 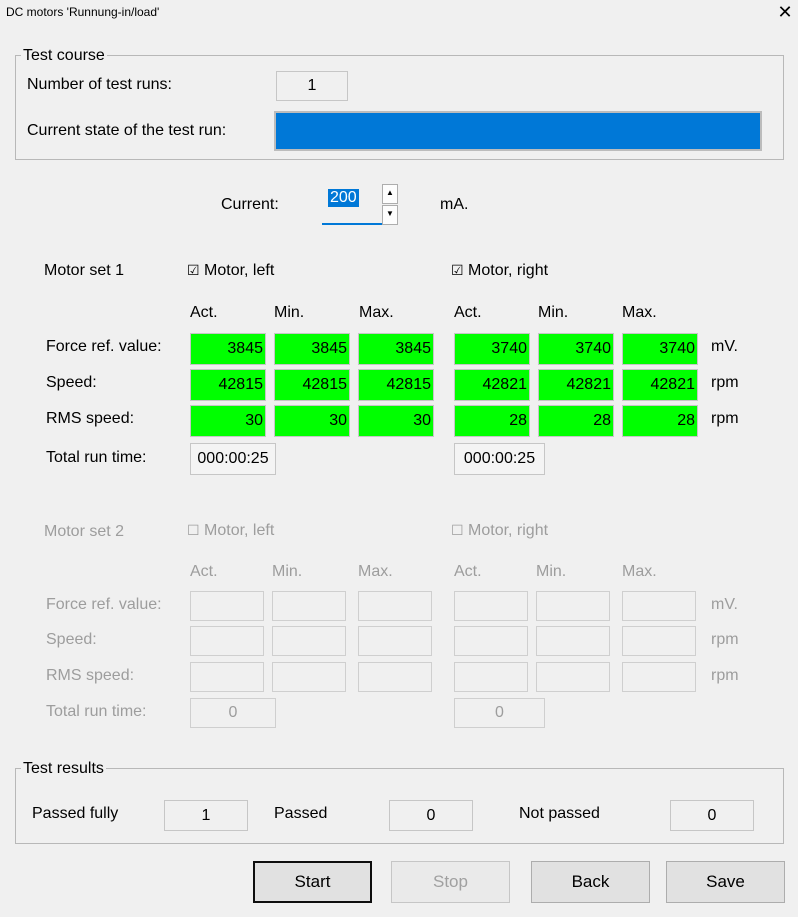 I want to click on motor-set2-title: Motor set 2, so click(x=84, y=531).